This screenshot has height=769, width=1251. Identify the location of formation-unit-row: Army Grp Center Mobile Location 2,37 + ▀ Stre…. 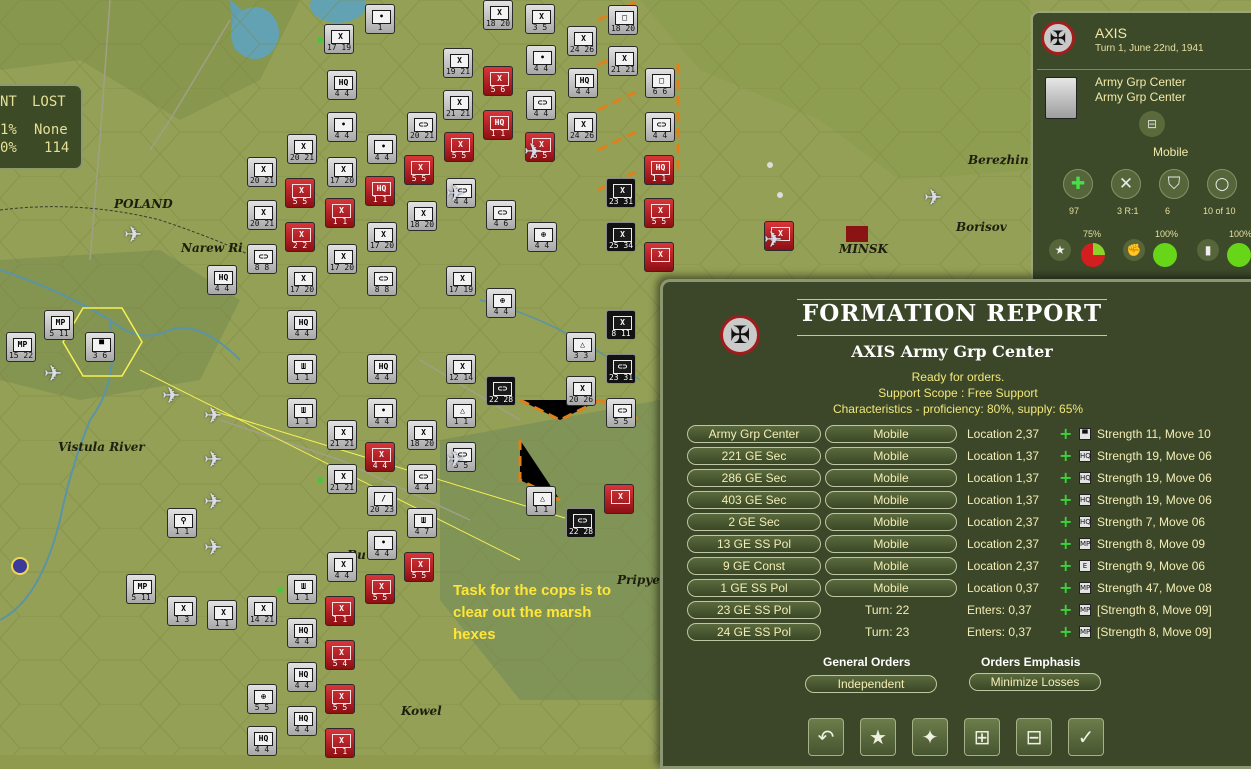
(967, 434).